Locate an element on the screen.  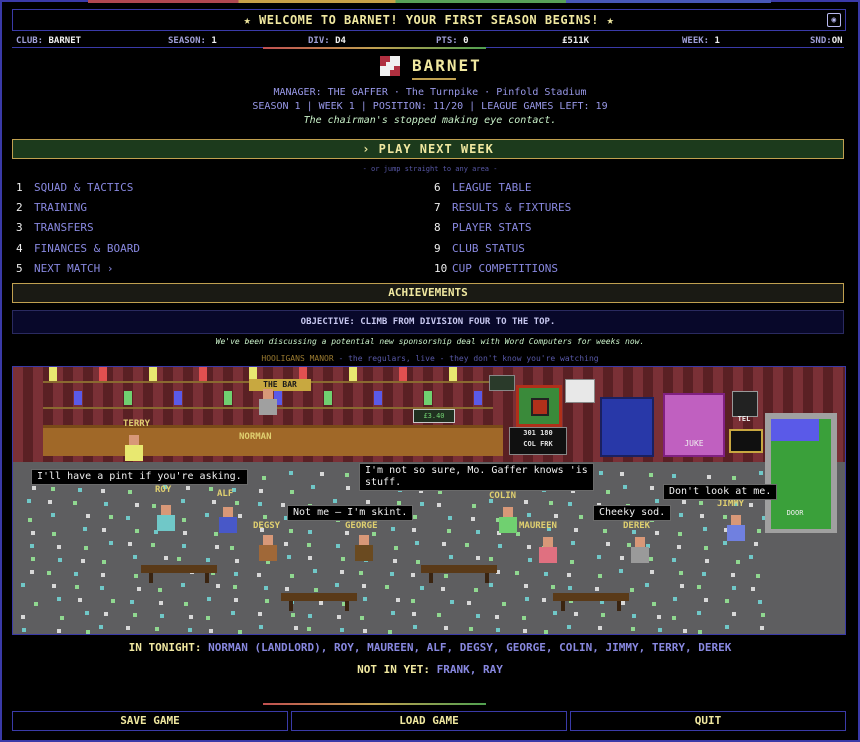
name-derek: DEREK is located at coordinates (637, 526).